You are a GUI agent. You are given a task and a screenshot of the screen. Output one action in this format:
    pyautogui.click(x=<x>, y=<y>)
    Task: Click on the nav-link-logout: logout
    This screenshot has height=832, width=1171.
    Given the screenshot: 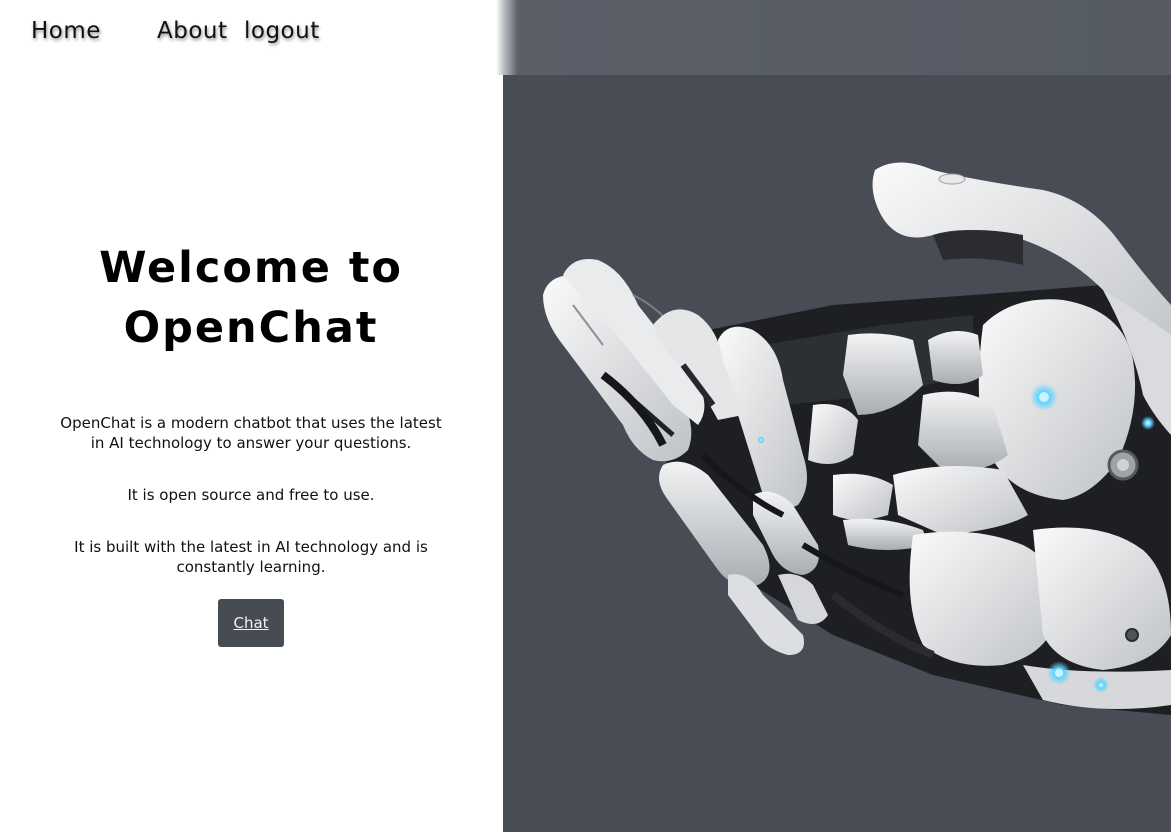 What is the action you would take?
    pyautogui.click(x=282, y=31)
    